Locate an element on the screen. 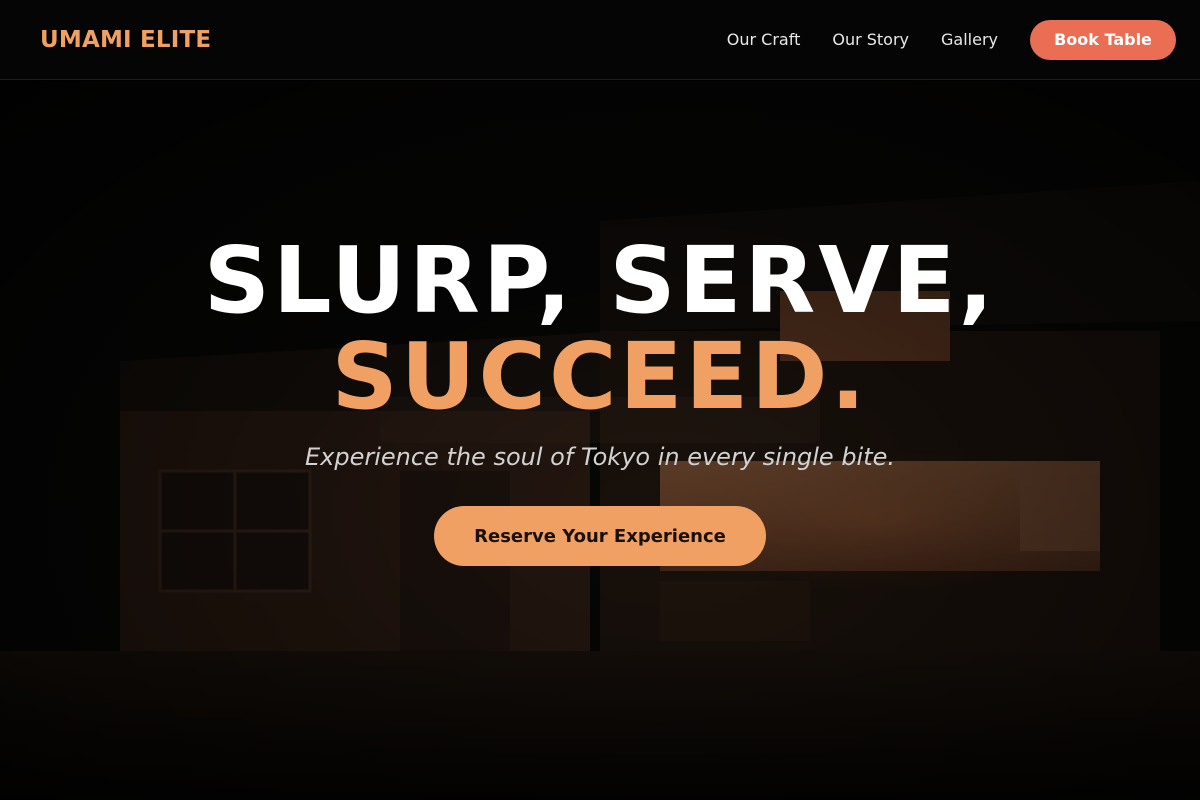  hero-headline-line2: SUCCEED. is located at coordinates (600, 376).